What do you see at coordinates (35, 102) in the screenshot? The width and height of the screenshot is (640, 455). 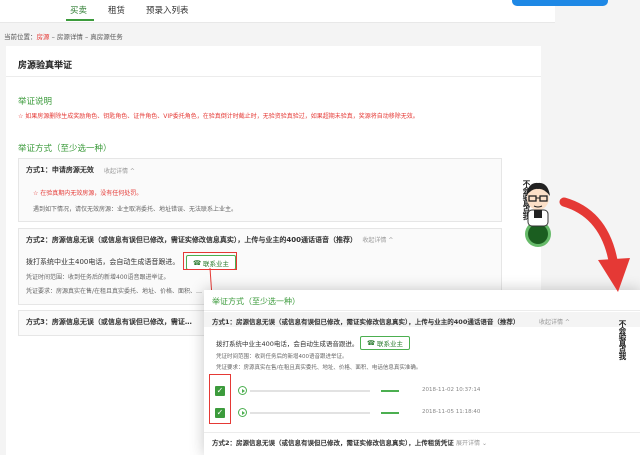 I see `instructions-title: 举证说明` at bounding box center [35, 102].